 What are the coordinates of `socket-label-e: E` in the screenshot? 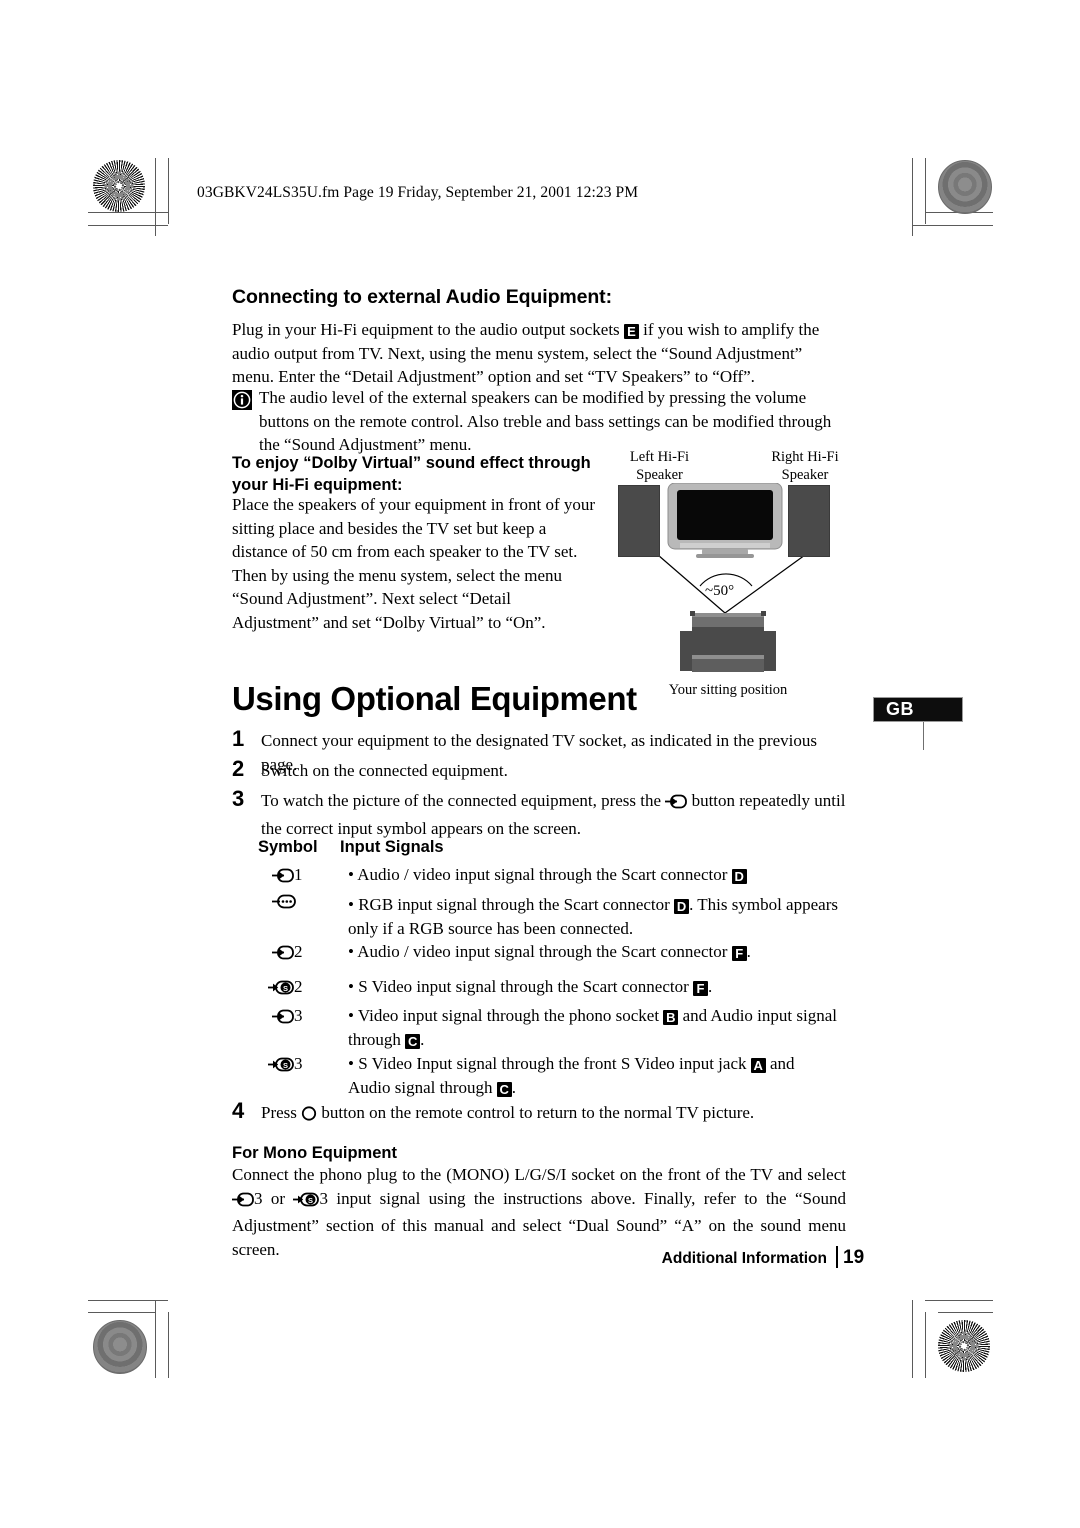 It's located at (631, 331).